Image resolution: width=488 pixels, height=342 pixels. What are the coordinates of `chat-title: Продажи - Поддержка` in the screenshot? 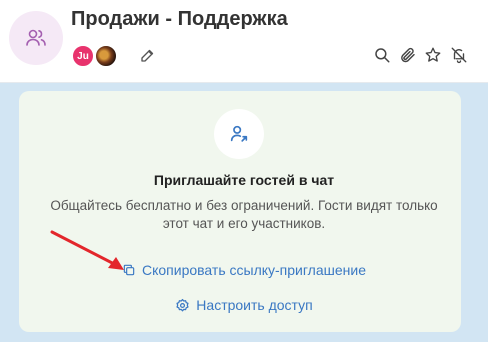 It's located at (179, 19).